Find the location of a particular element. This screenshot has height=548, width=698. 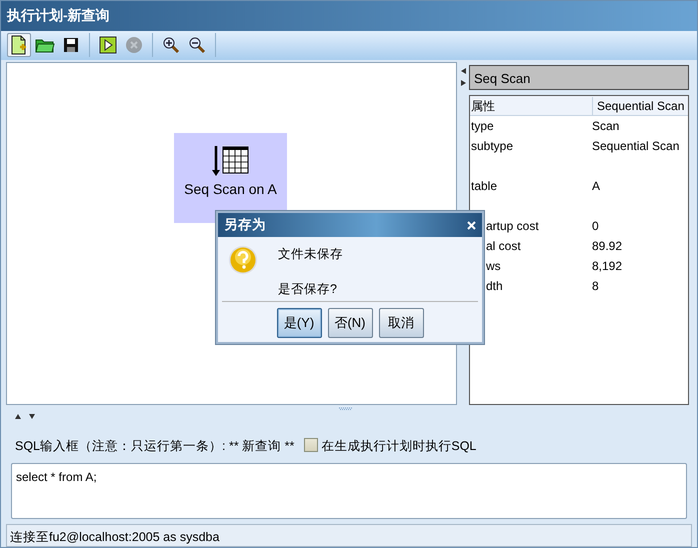

dialog-button: 取消 is located at coordinates (401, 323).